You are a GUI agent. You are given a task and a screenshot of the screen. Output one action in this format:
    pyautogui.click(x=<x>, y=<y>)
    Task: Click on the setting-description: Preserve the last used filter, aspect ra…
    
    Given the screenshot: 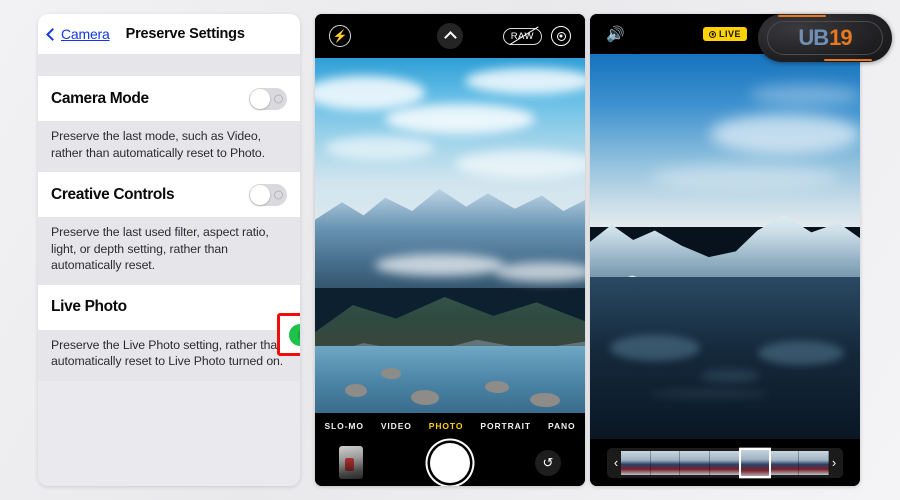 What is the action you would take?
    pyautogui.click(x=169, y=251)
    